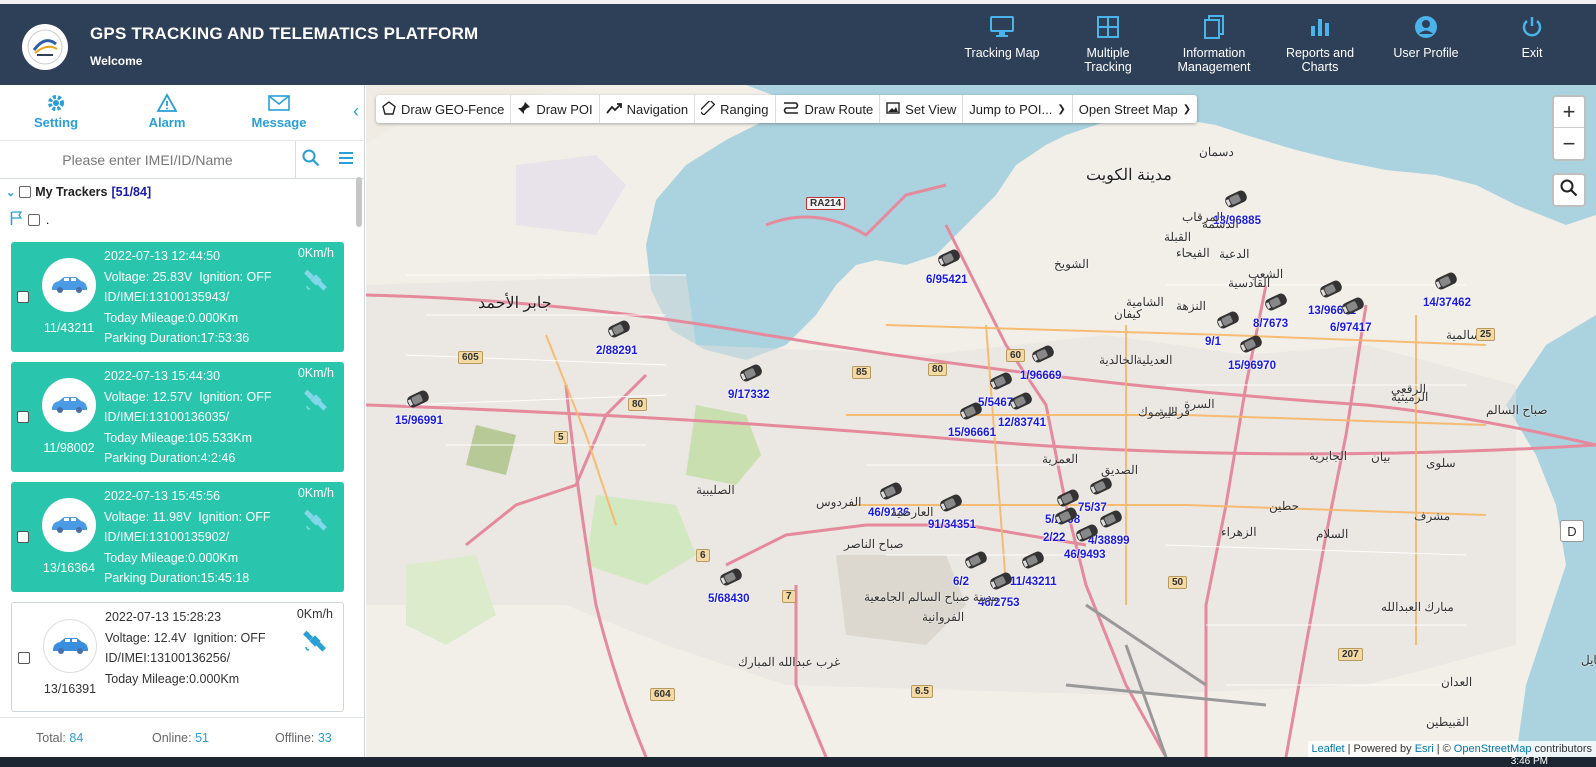 This screenshot has height=767, width=1596. I want to click on place-label: الدعية, so click(1234, 254).